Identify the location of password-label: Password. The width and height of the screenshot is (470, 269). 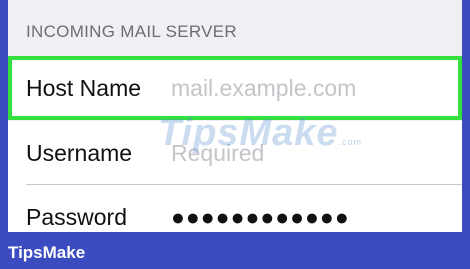
(76, 216).